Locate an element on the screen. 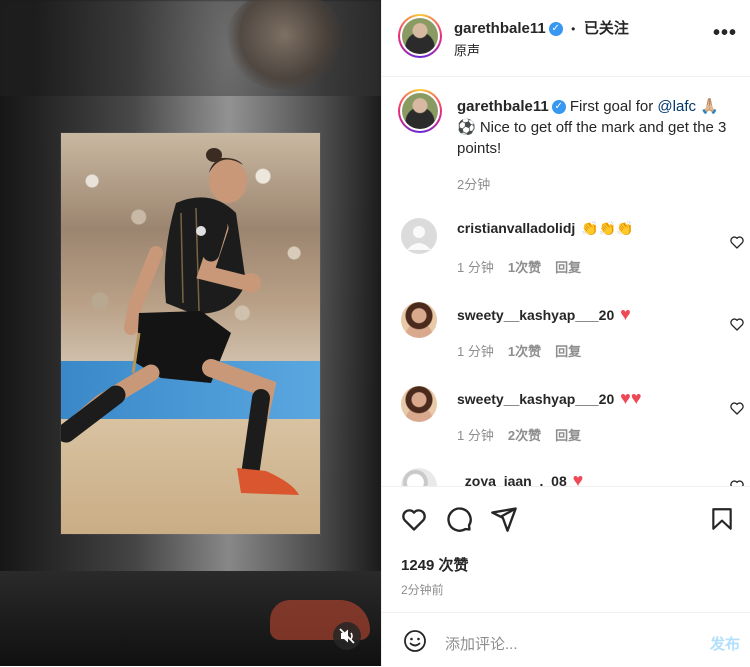 This screenshot has height=667, width=750. audio-label: 原声 is located at coordinates (467, 49).